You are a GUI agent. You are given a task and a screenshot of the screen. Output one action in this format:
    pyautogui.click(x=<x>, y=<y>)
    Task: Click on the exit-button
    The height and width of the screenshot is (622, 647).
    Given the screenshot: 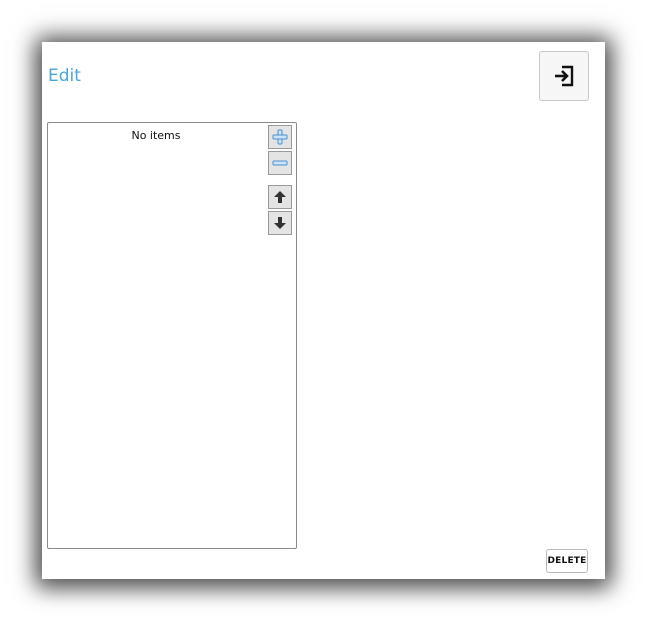 What is the action you would take?
    pyautogui.click(x=564, y=76)
    